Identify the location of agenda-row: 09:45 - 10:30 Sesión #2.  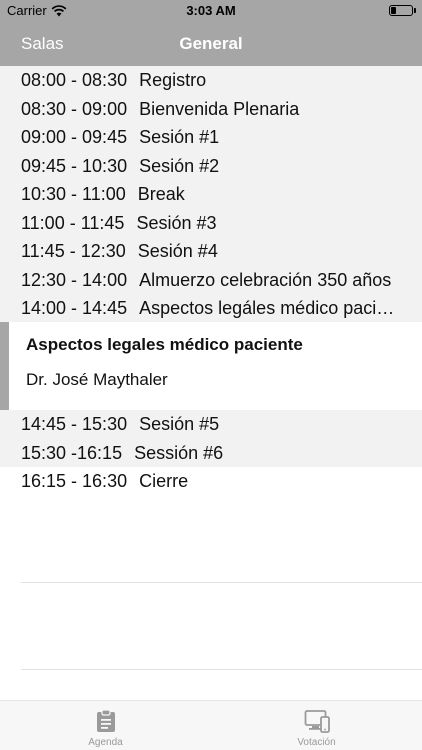
(211, 166).